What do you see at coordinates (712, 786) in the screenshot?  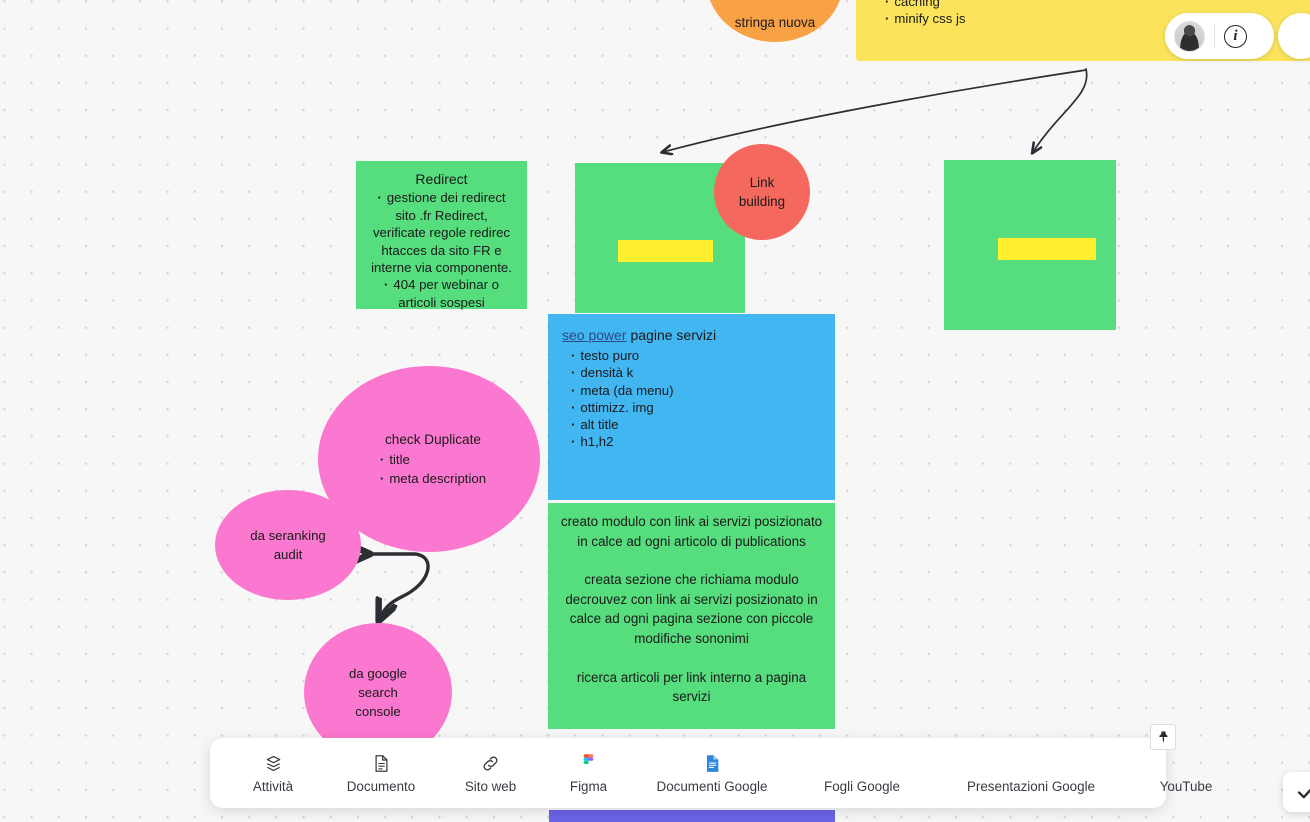 I see `toolbar-item-label: Documenti Google` at bounding box center [712, 786].